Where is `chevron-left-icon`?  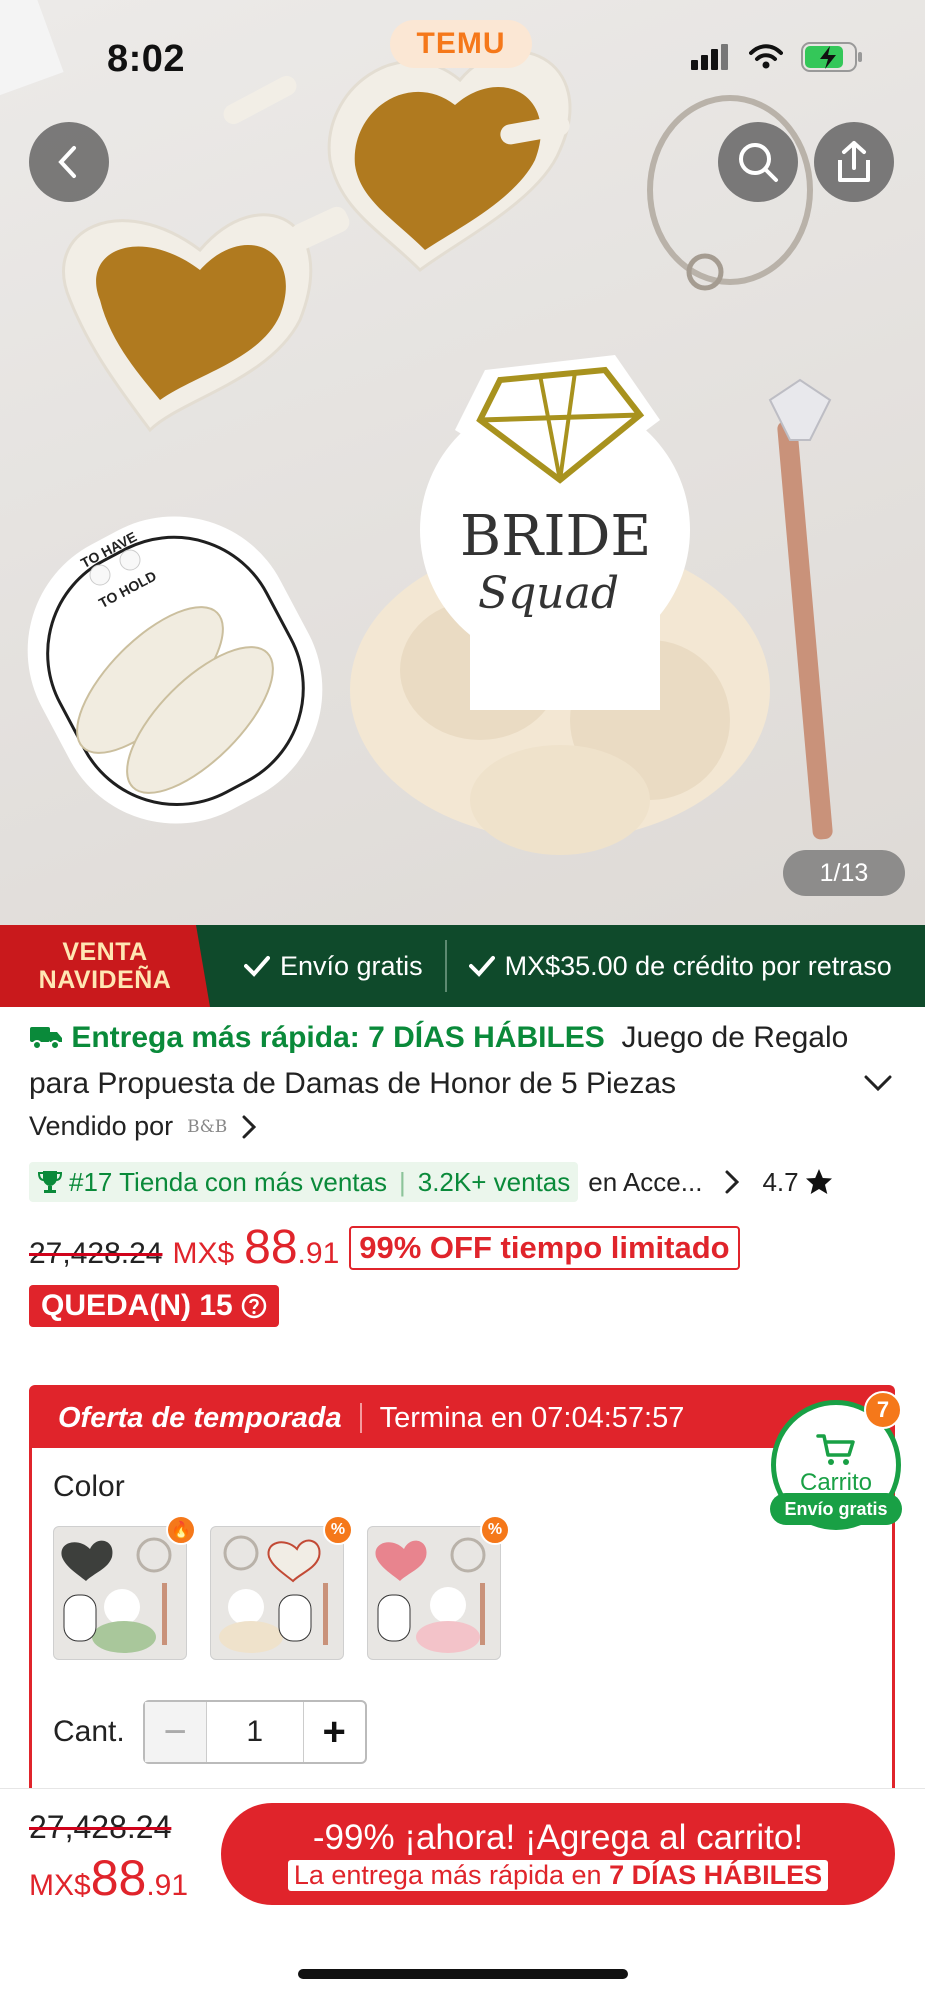
chevron-left-icon is located at coordinates (67, 162).